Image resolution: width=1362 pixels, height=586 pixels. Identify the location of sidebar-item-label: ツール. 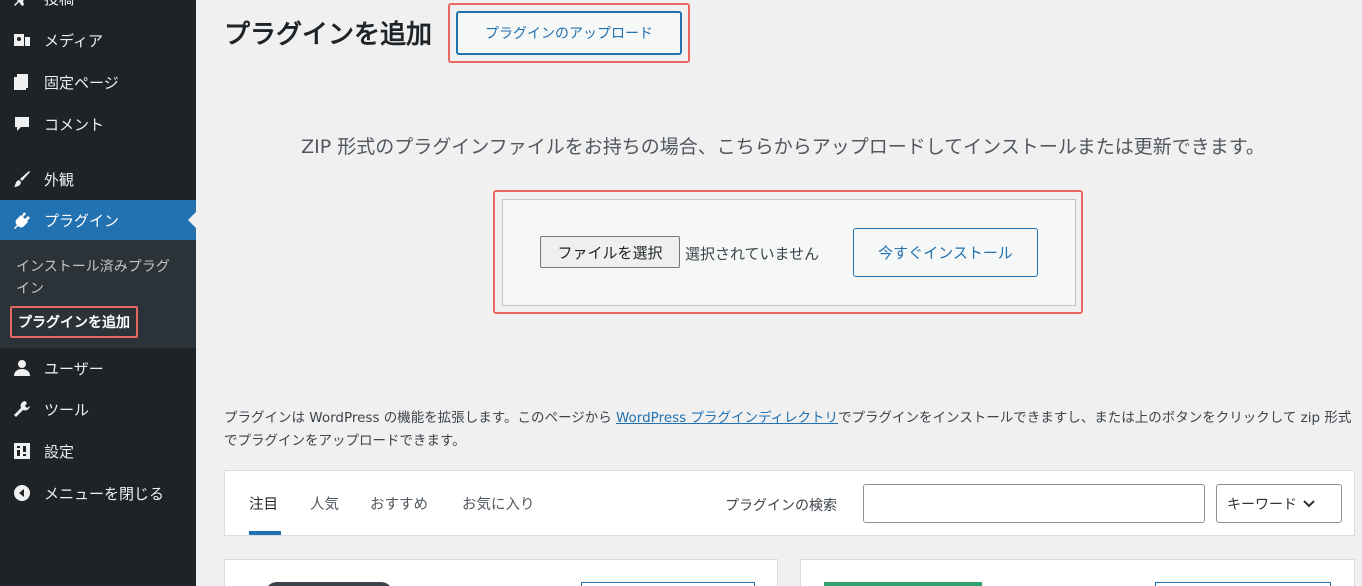
(67, 409).